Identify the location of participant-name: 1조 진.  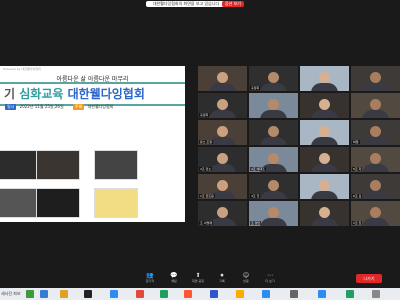
(357, 223).